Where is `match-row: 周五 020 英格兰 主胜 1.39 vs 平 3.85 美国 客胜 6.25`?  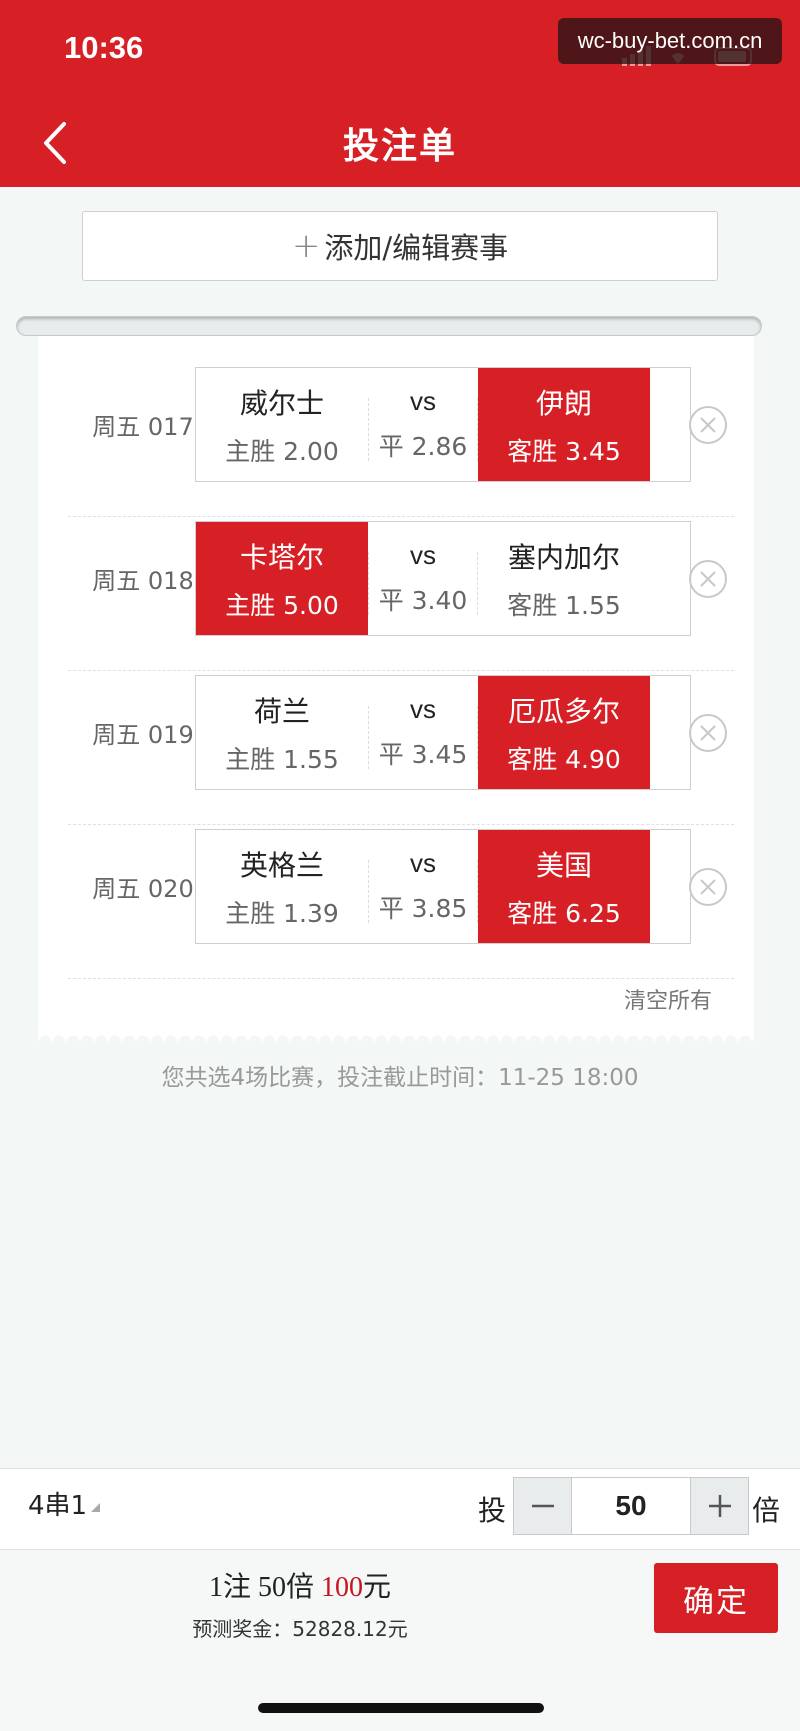
match-row: 周五 020 英格兰 主胜 1.39 vs 平 3.85 美国 客胜 6.25 is located at coordinates (396, 904).